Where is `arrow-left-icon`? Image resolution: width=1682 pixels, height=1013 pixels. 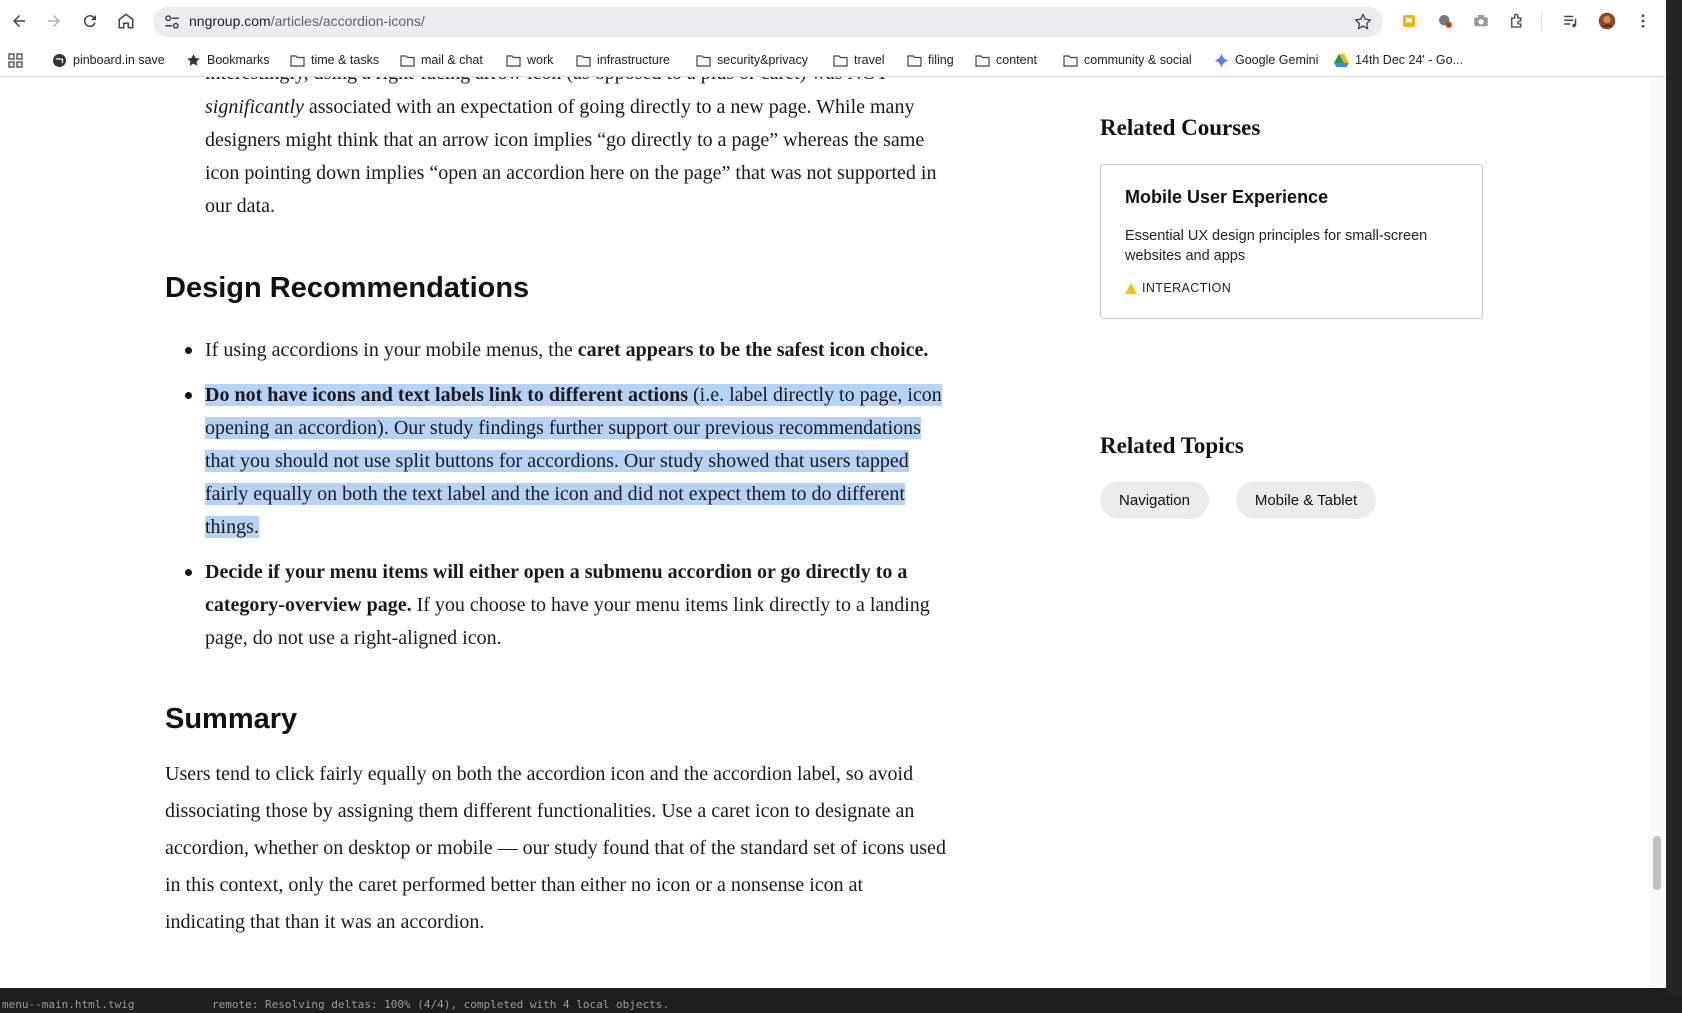 arrow-left-icon is located at coordinates (19, 21).